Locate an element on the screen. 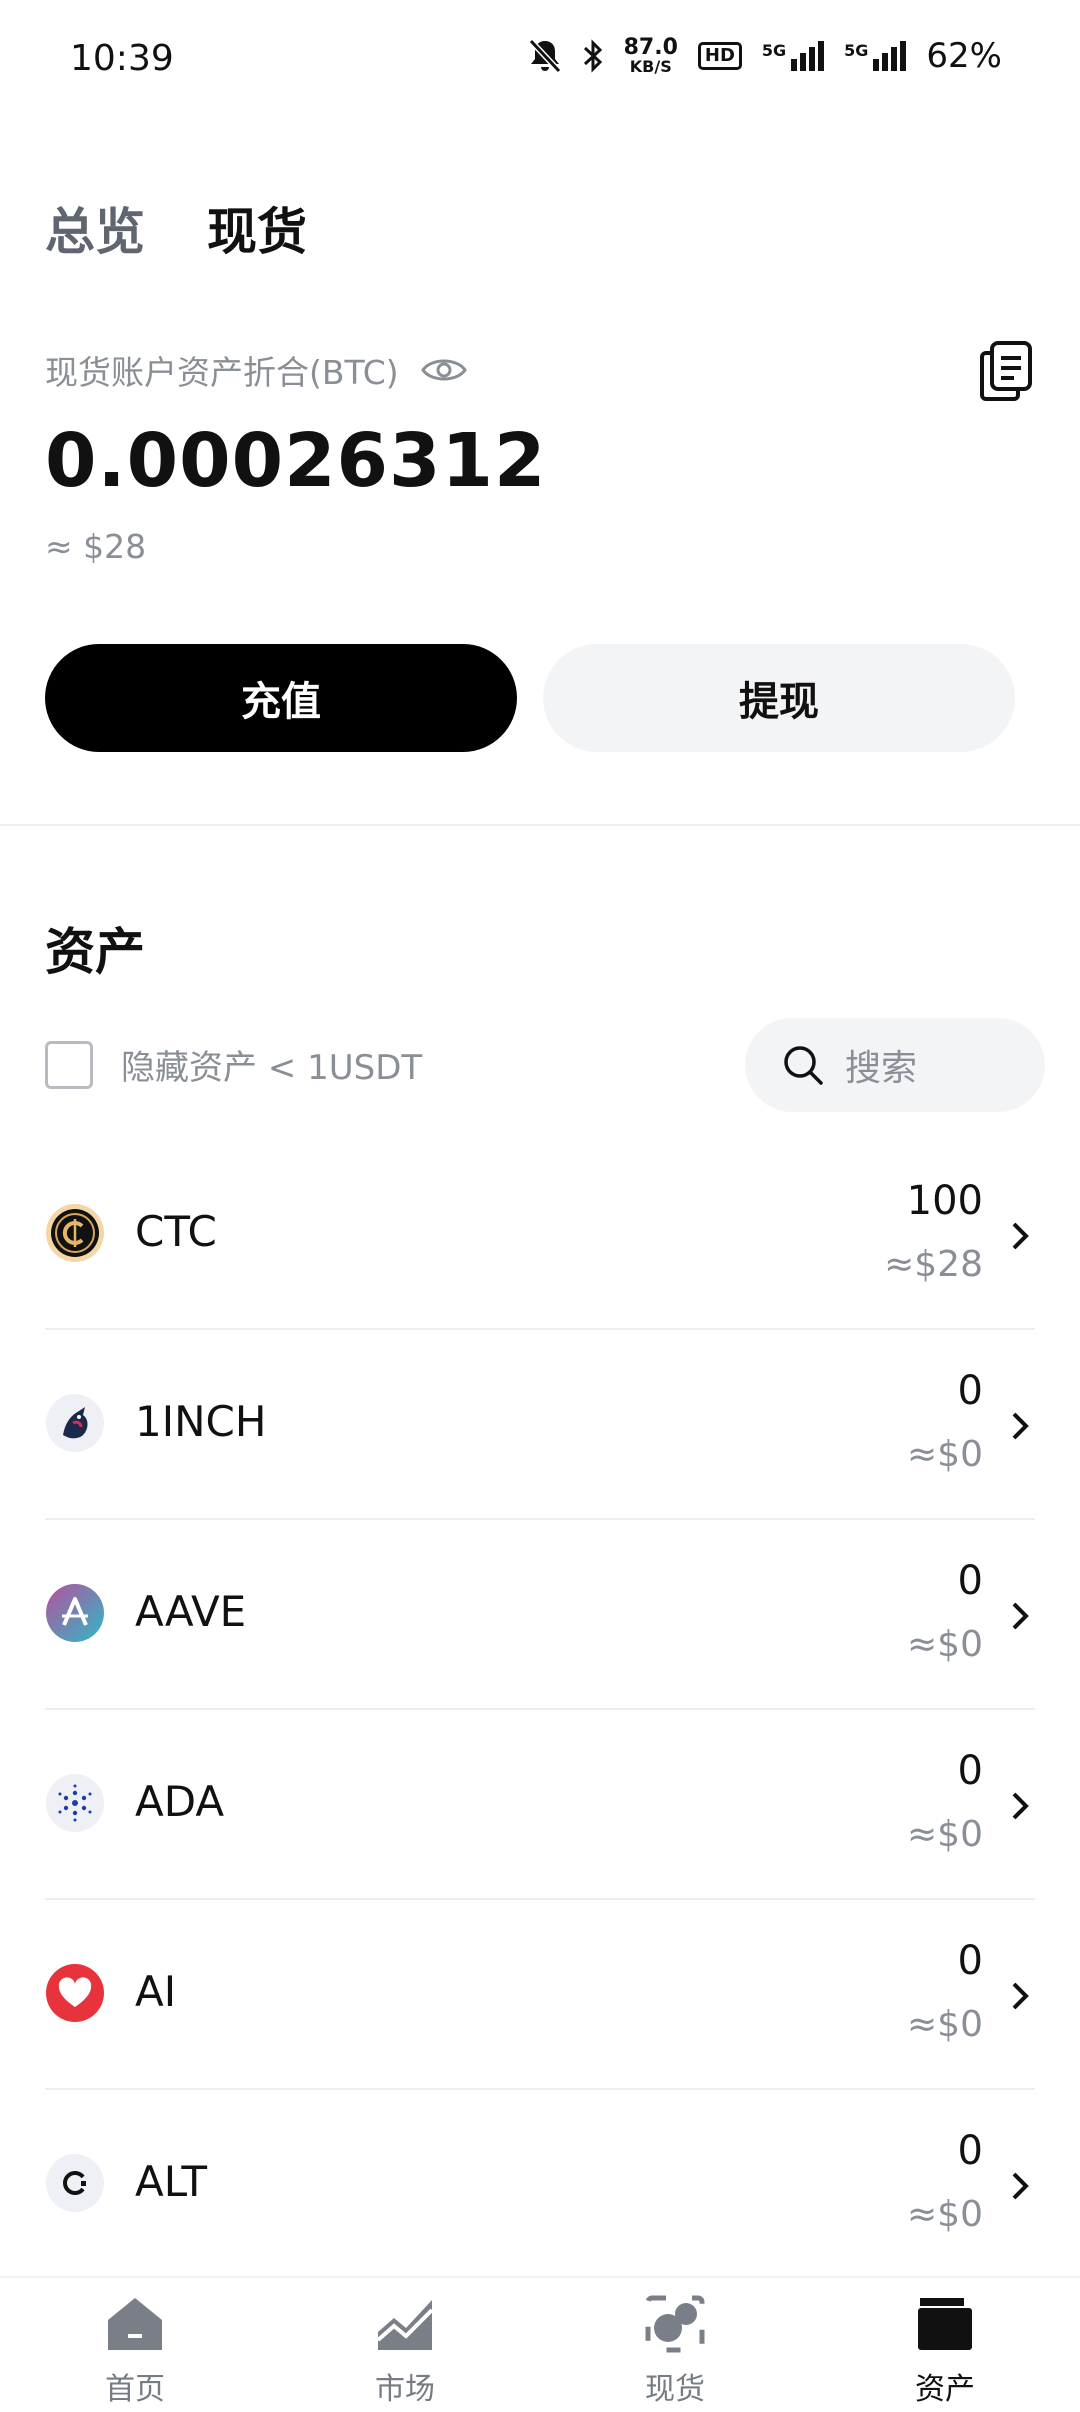 This screenshot has width=1080, height=2412. aave-coin-icon is located at coordinates (75, 1613).